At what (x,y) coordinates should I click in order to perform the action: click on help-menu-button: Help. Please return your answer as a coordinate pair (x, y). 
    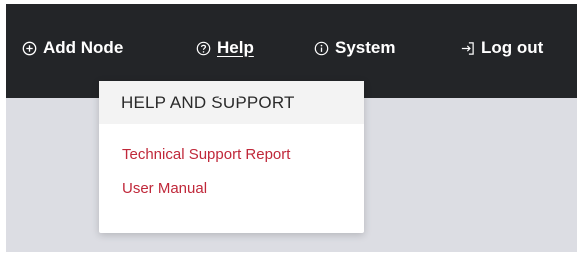
    Looking at the image, I should click on (225, 48).